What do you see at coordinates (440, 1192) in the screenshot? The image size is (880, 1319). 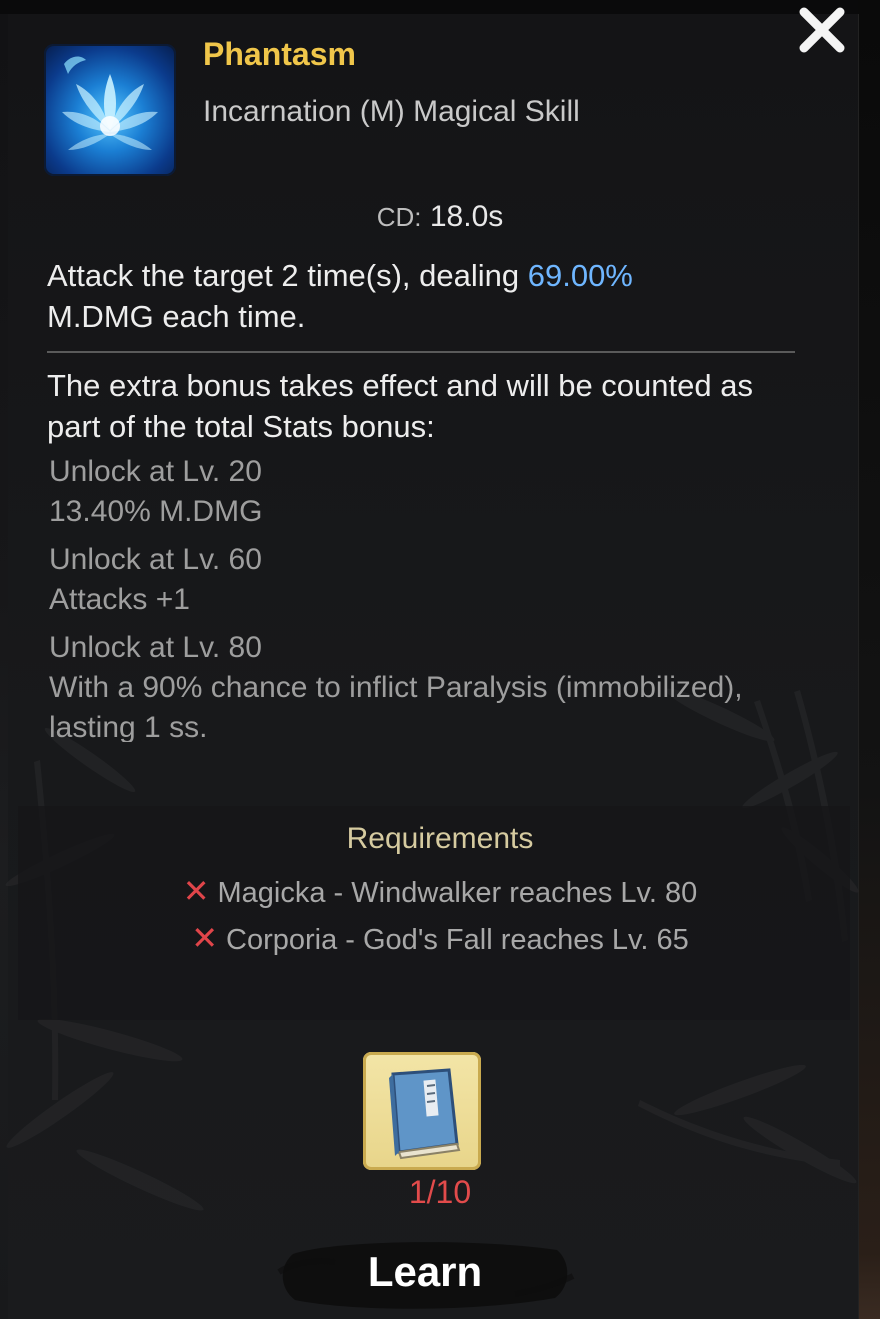 I see `book-count: 1/10` at bounding box center [440, 1192].